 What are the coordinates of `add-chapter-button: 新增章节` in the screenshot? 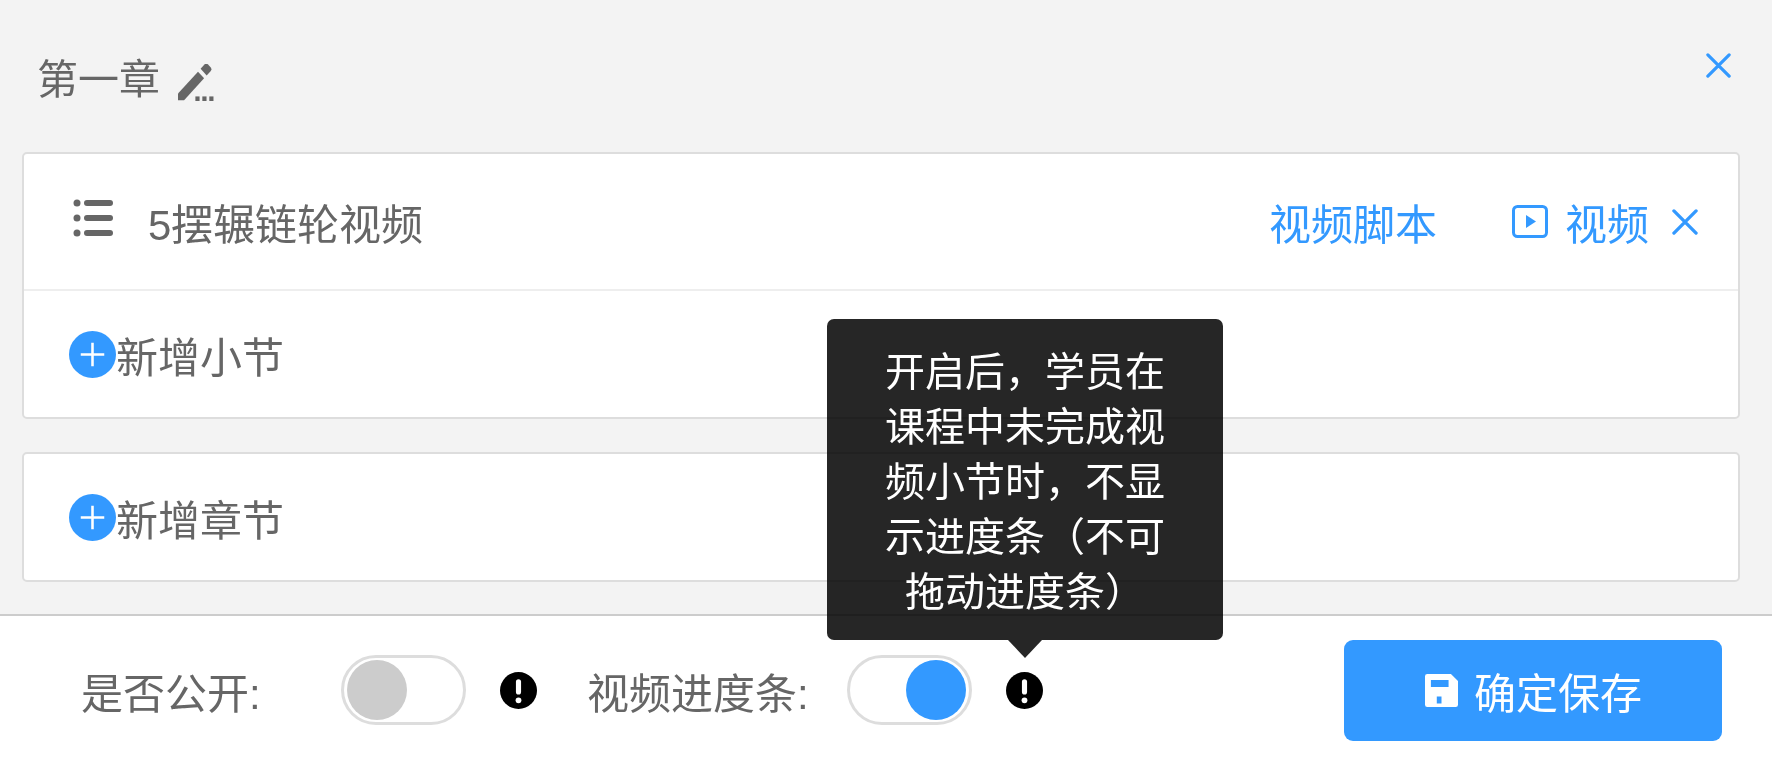 It's located at (176, 517).